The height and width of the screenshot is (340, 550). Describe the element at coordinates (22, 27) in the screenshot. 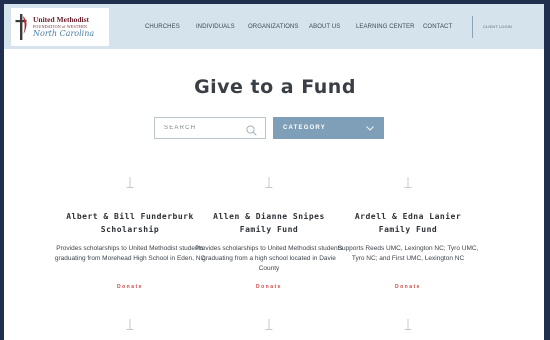

I see `cross-flame-icon` at that location.